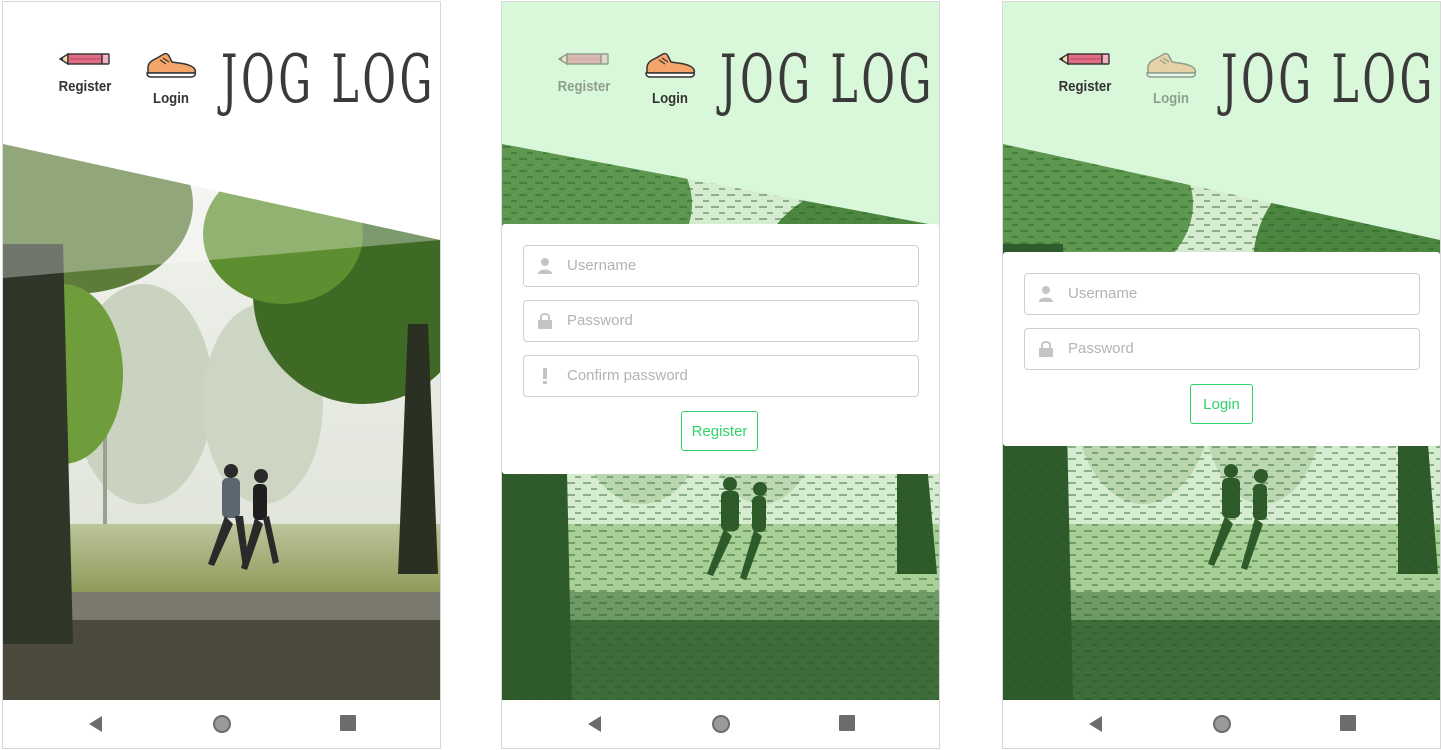  I want to click on confirm-password-field, so click(721, 376).